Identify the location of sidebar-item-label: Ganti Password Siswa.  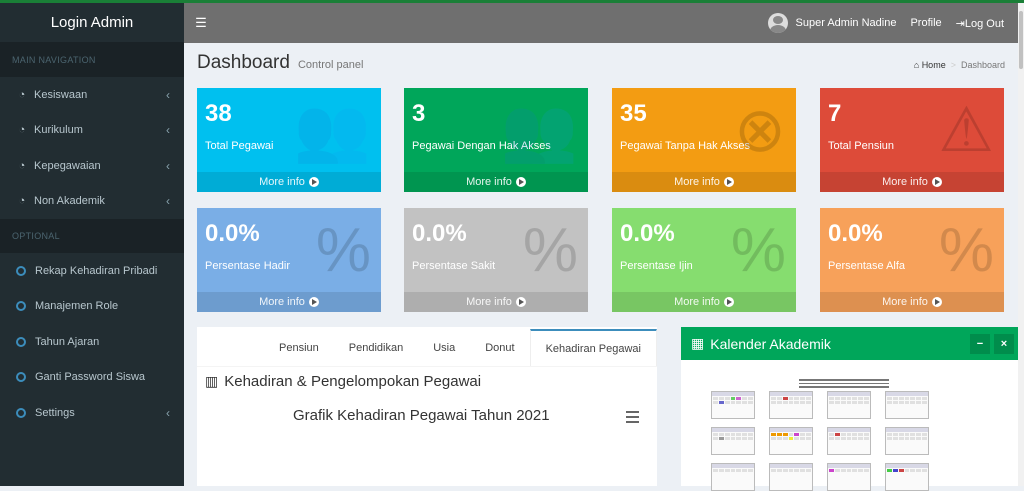
(90, 377).